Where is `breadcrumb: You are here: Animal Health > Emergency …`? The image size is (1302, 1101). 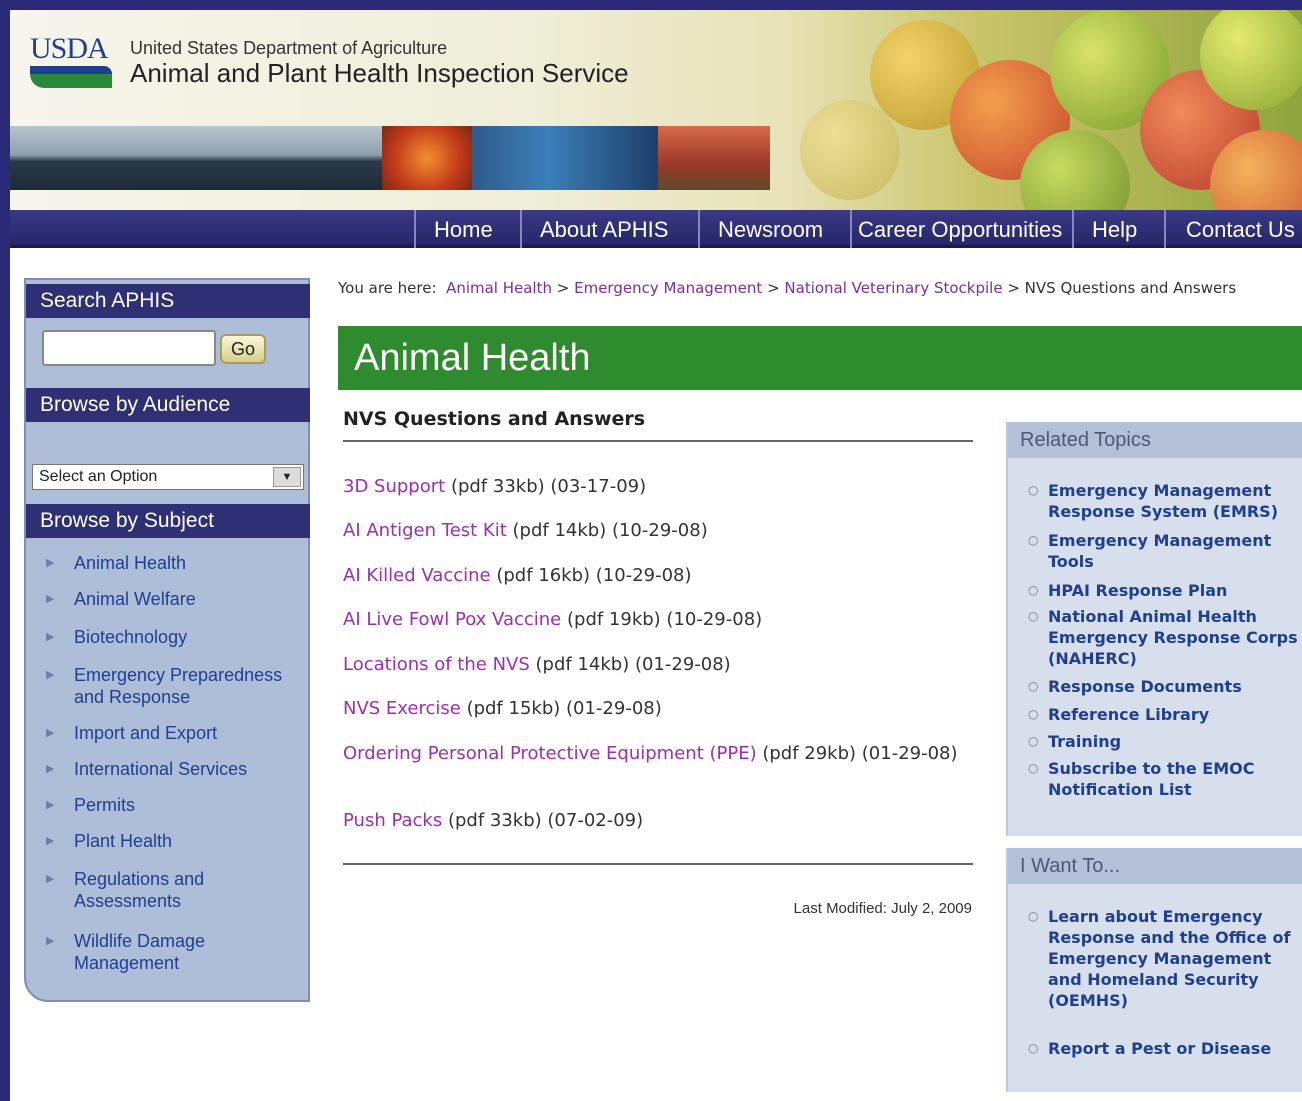 breadcrumb: You are here: Animal Health > Emergency … is located at coordinates (787, 288).